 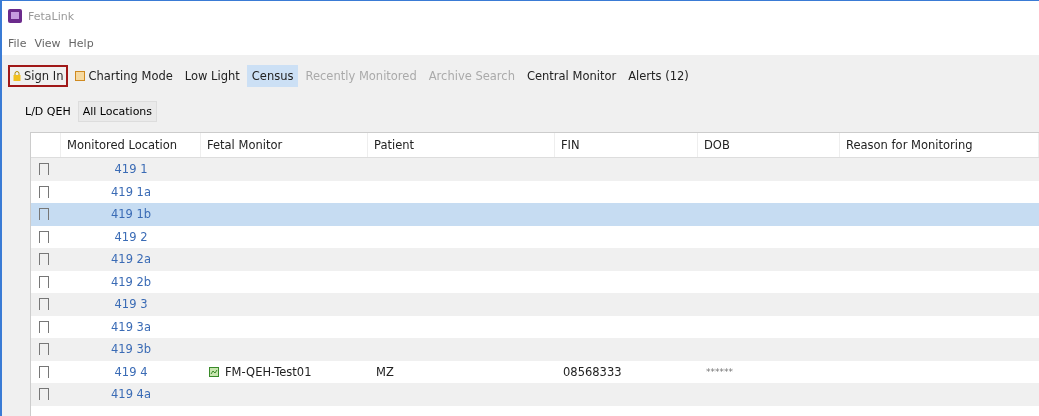 What do you see at coordinates (268, 371) in the screenshot?
I see `table-cell: FM-QEH-Test01` at bounding box center [268, 371].